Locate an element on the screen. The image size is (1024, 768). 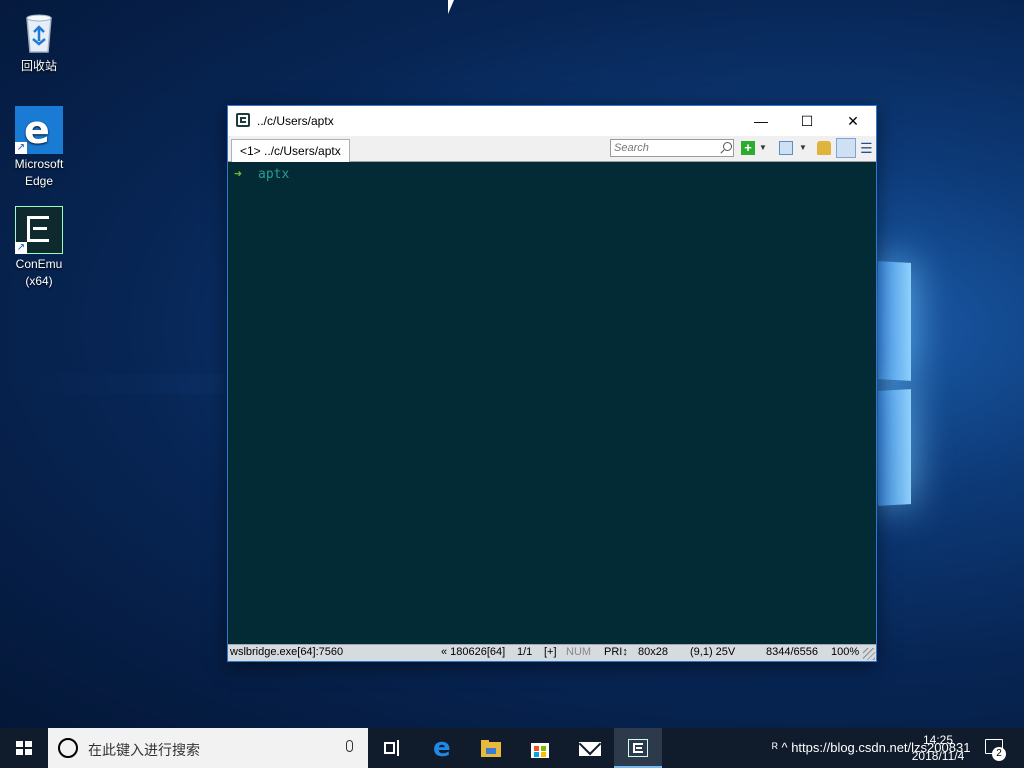
edge-icon: e ↗ is located at coordinates (39, 130).